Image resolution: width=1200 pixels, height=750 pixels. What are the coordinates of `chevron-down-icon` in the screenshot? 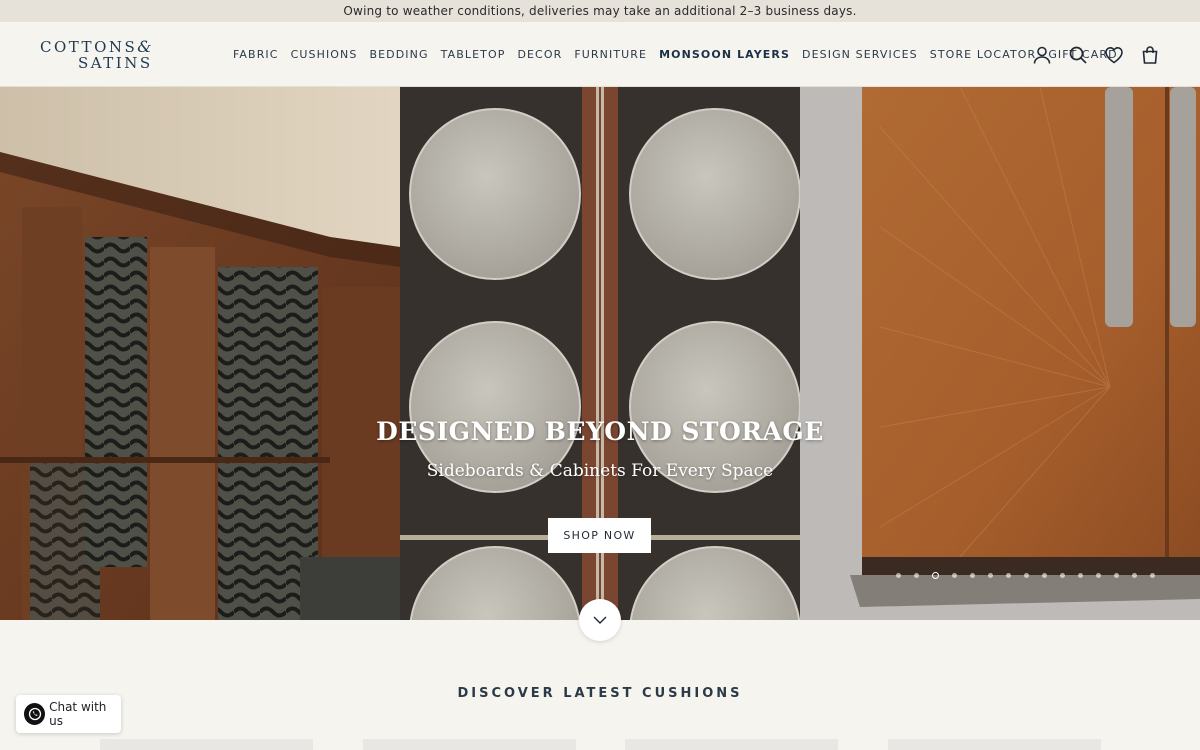 It's located at (600, 620).